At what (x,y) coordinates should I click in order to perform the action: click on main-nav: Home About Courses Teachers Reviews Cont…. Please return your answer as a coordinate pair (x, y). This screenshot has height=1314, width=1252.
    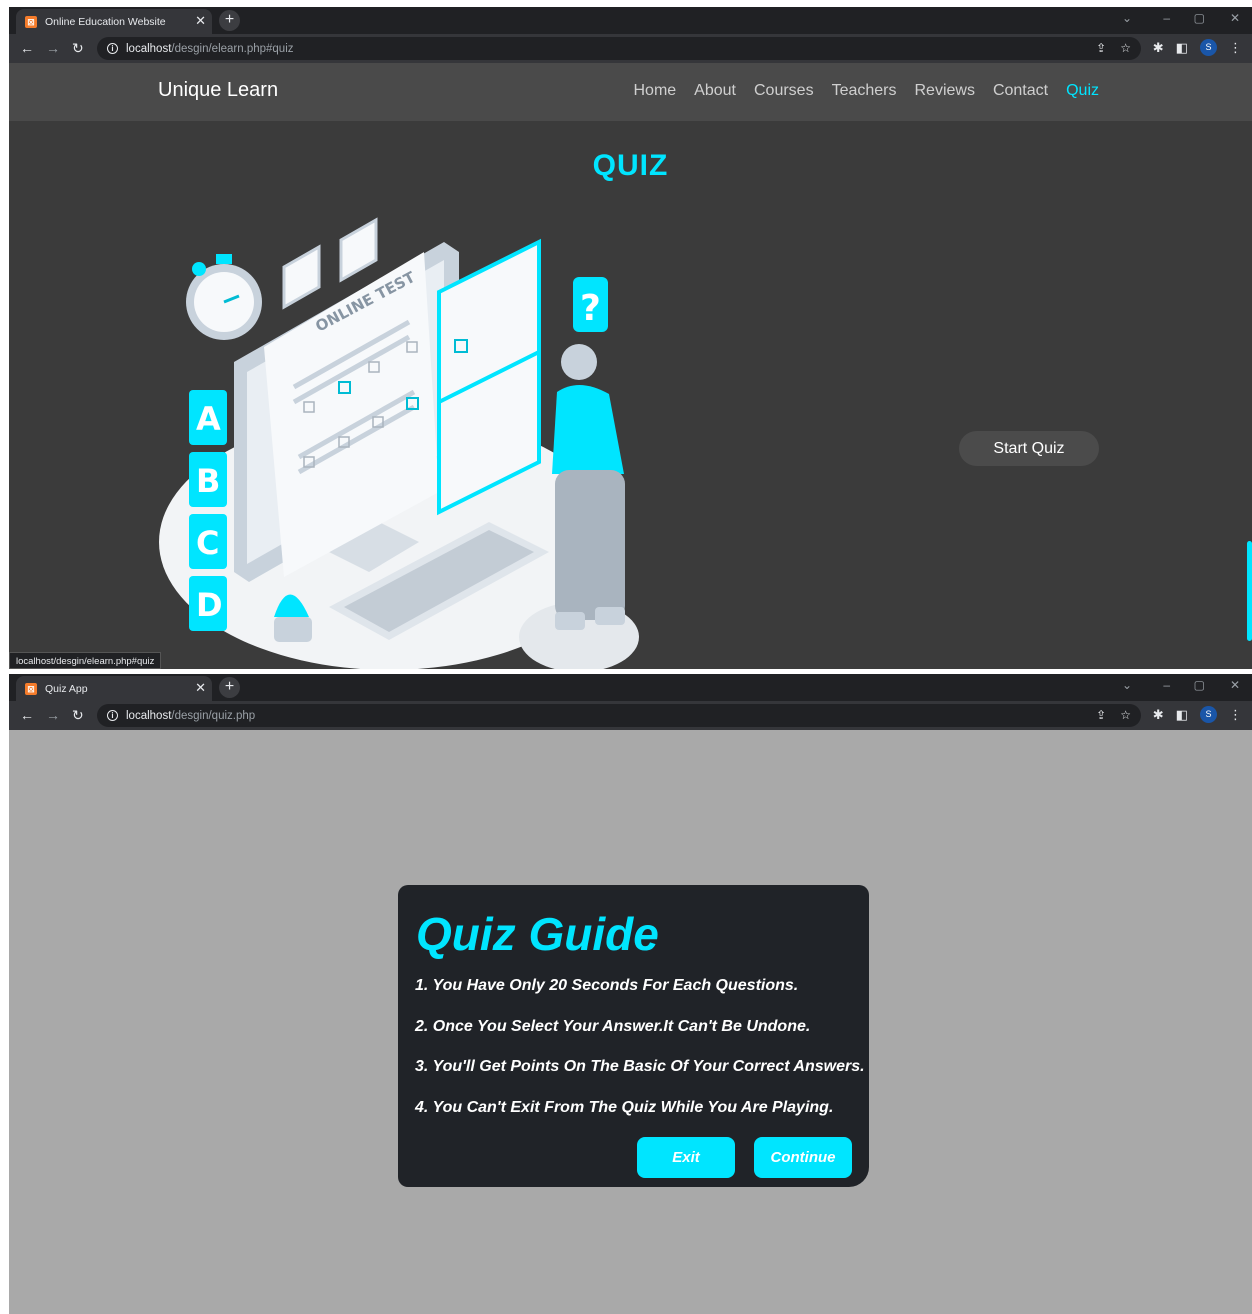
    Looking at the image, I should click on (866, 91).